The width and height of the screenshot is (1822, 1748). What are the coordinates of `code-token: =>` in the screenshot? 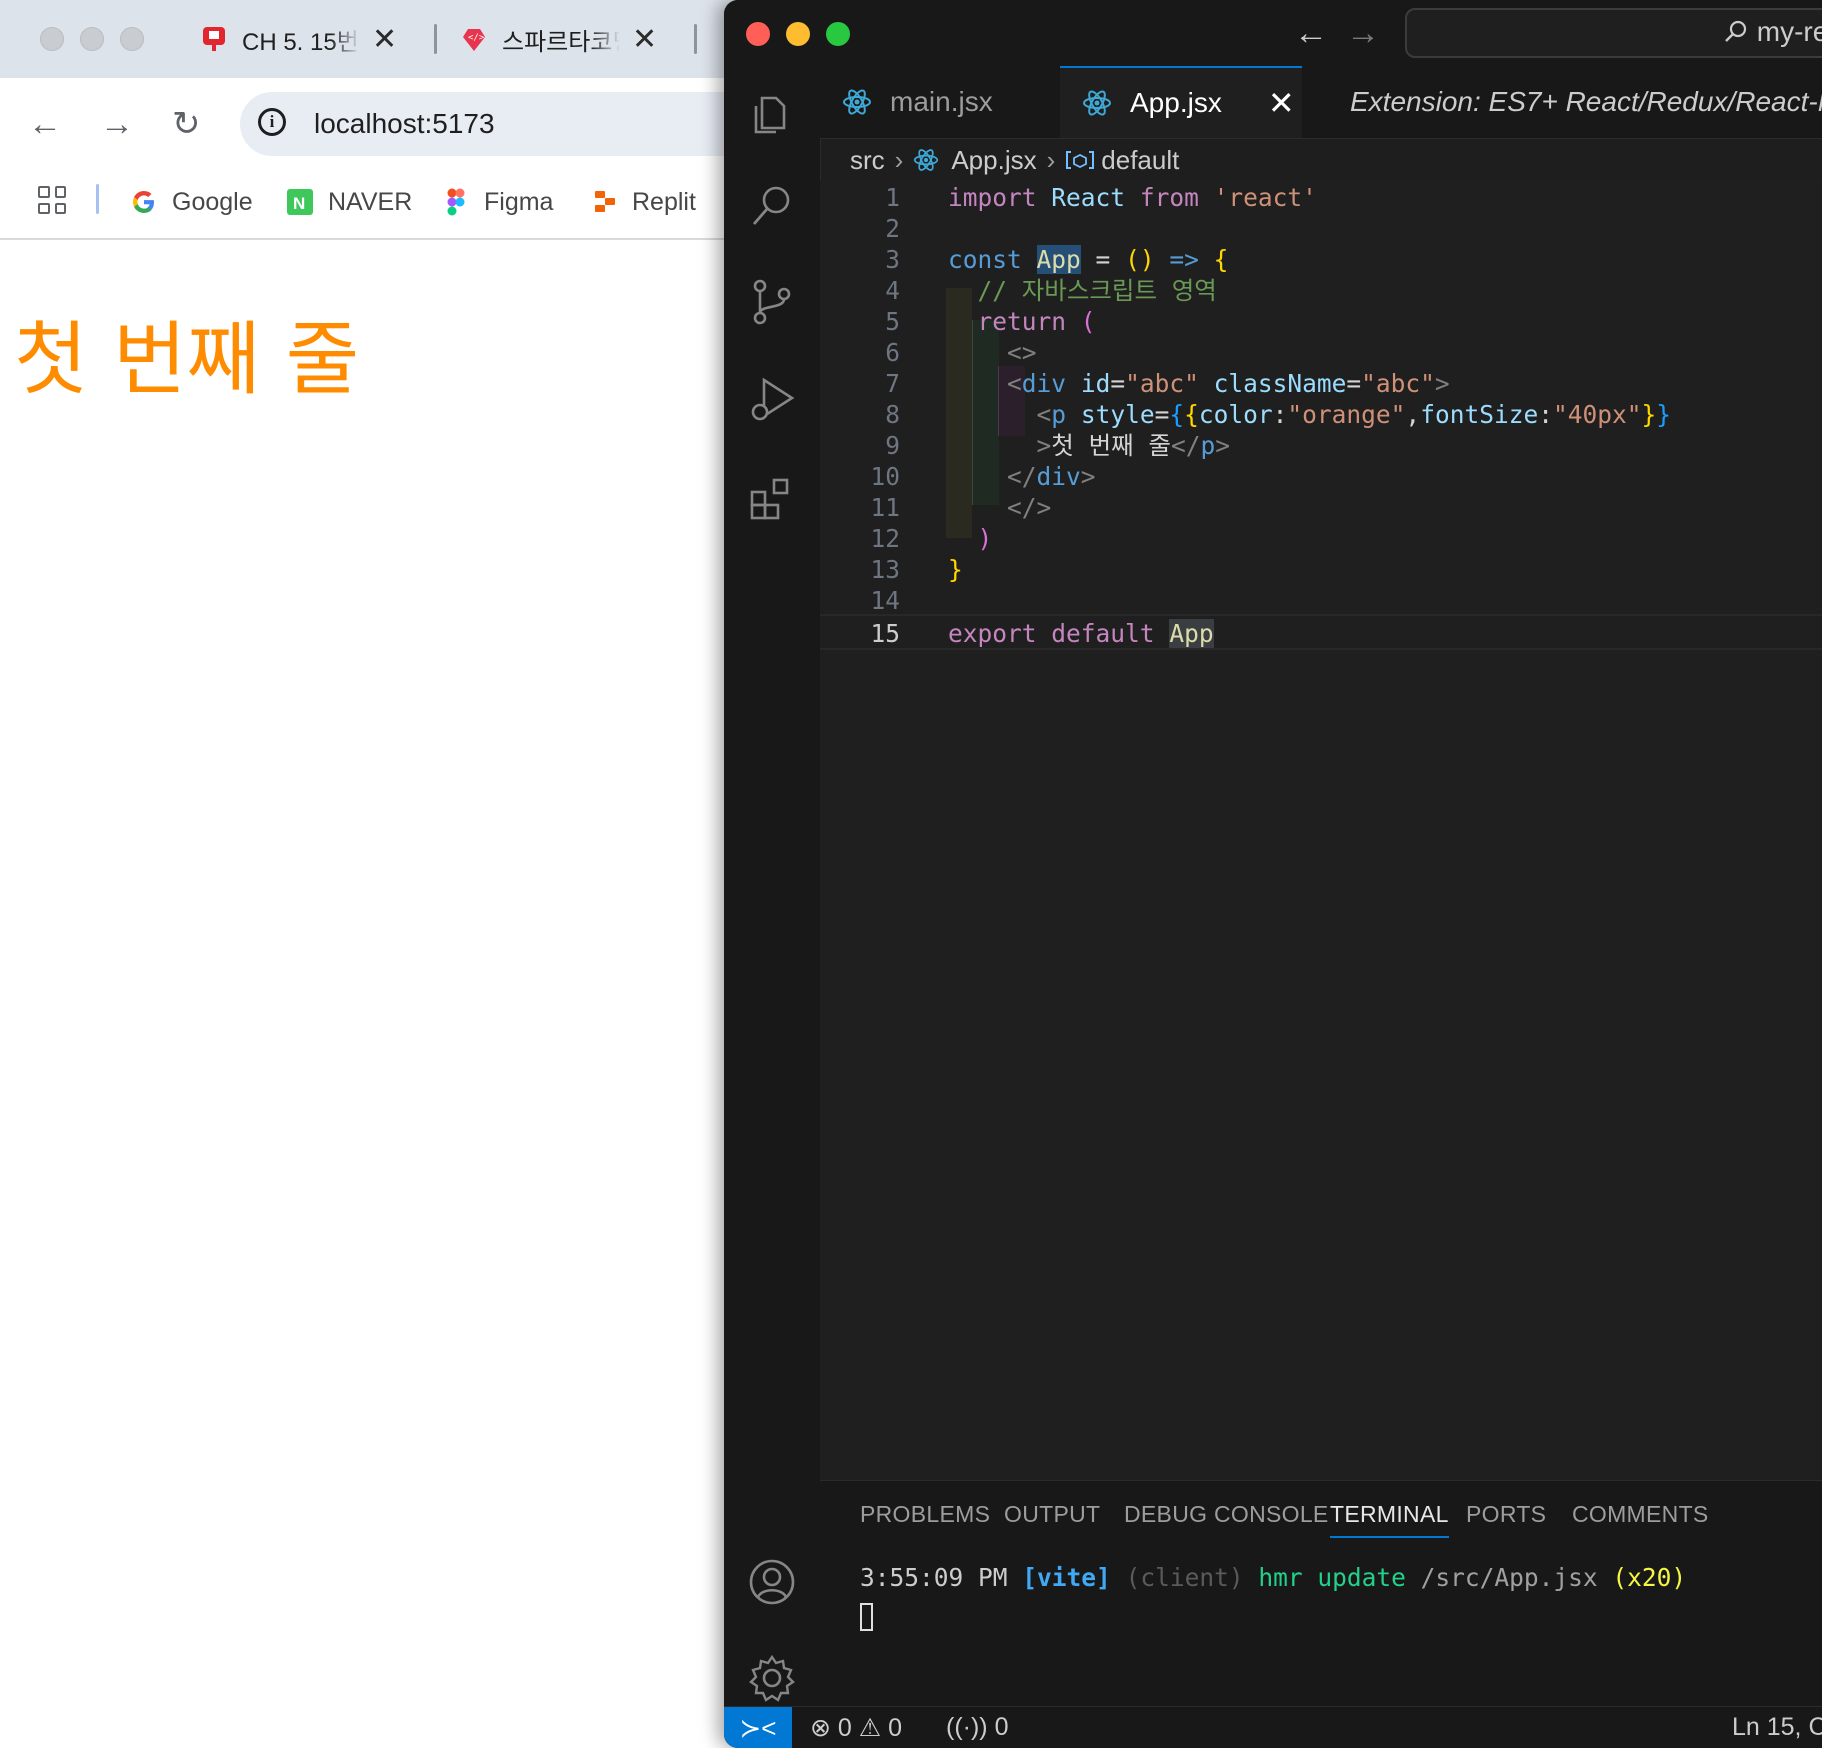 It's located at (1184, 259).